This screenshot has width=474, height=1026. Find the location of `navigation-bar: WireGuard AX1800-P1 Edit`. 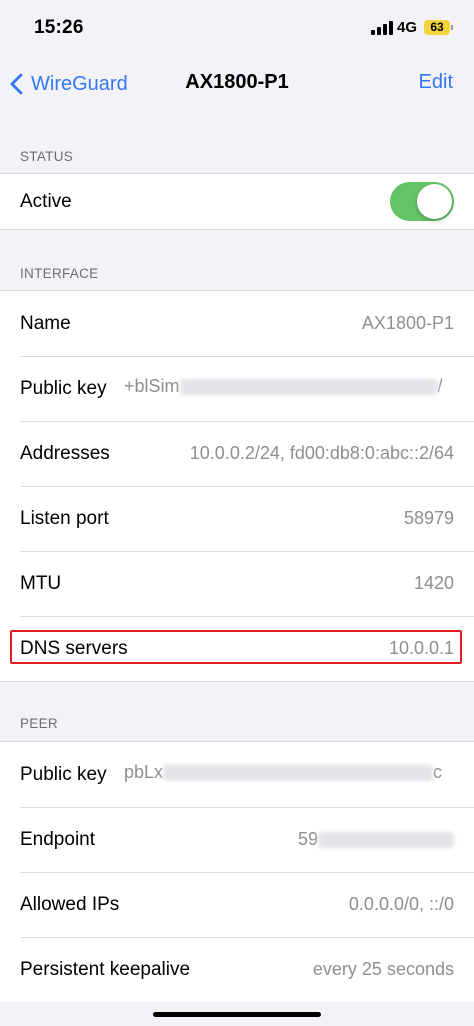

navigation-bar: WireGuard AX1800-P1 Edit is located at coordinates (237, 84).